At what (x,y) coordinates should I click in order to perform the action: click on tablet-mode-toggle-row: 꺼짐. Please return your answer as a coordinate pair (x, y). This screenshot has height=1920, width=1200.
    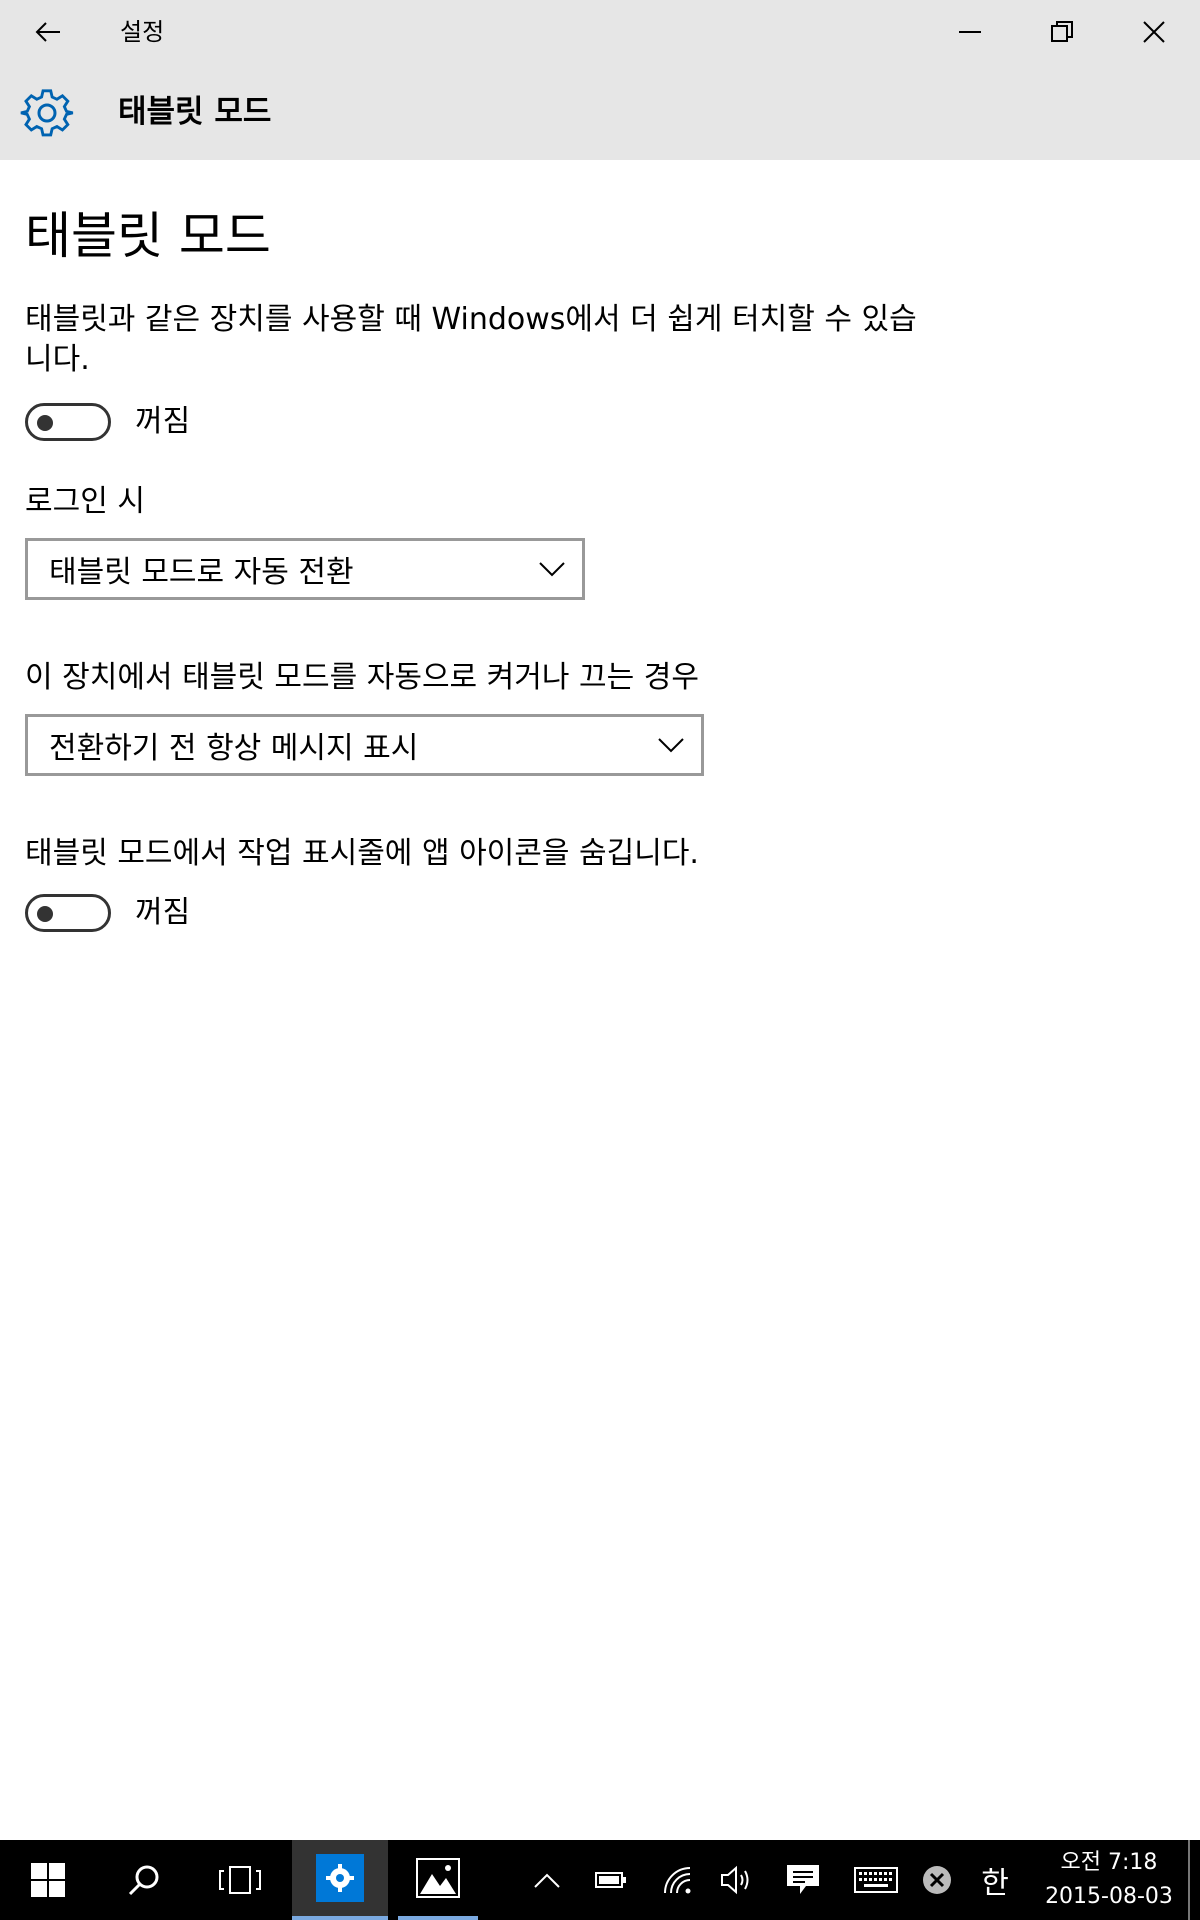
    Looking at the image, I should click on (107, 422).